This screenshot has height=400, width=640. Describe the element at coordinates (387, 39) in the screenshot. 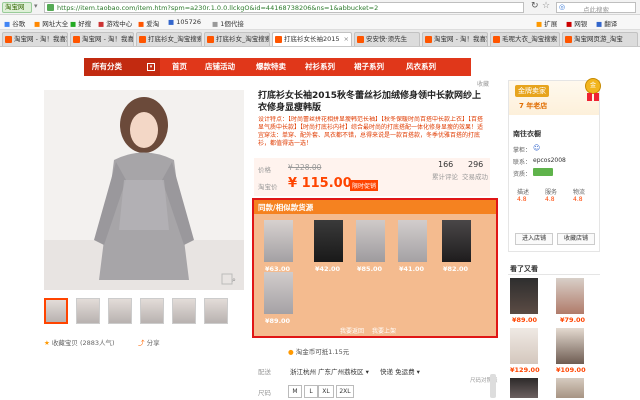

I see `tab-6: 安安快·须先生` at that location.